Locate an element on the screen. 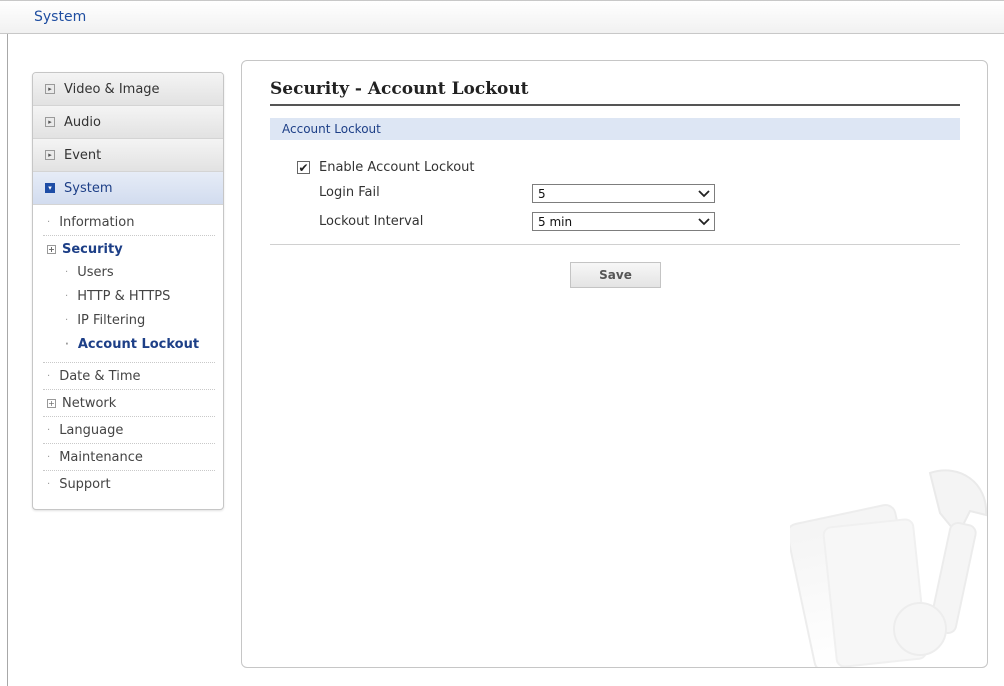 The width and height of the screenshot is (1004, 686). sidebar-item-label: Users is located at coordinates (95, 272).